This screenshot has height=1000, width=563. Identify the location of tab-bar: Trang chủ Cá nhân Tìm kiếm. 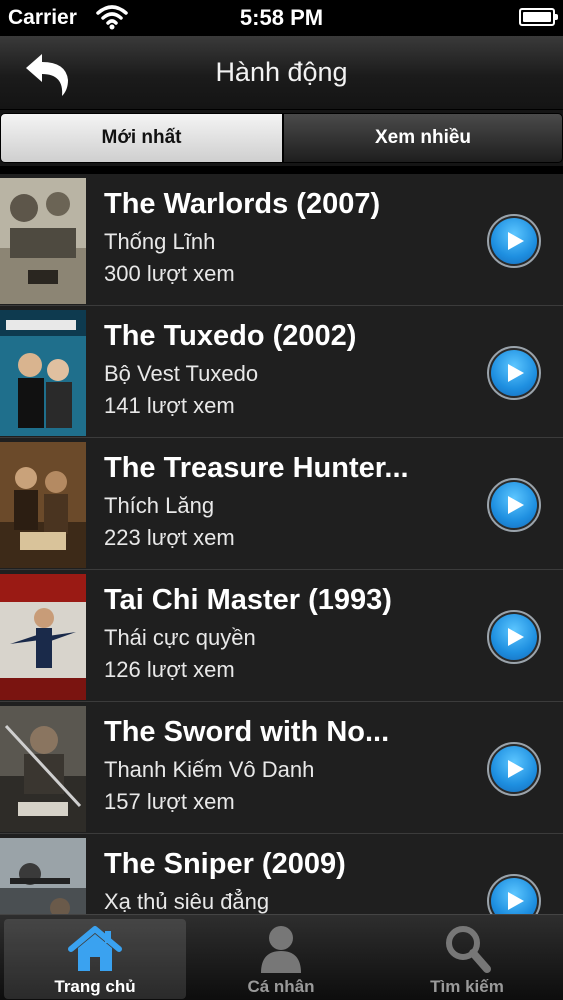
(281, 957).